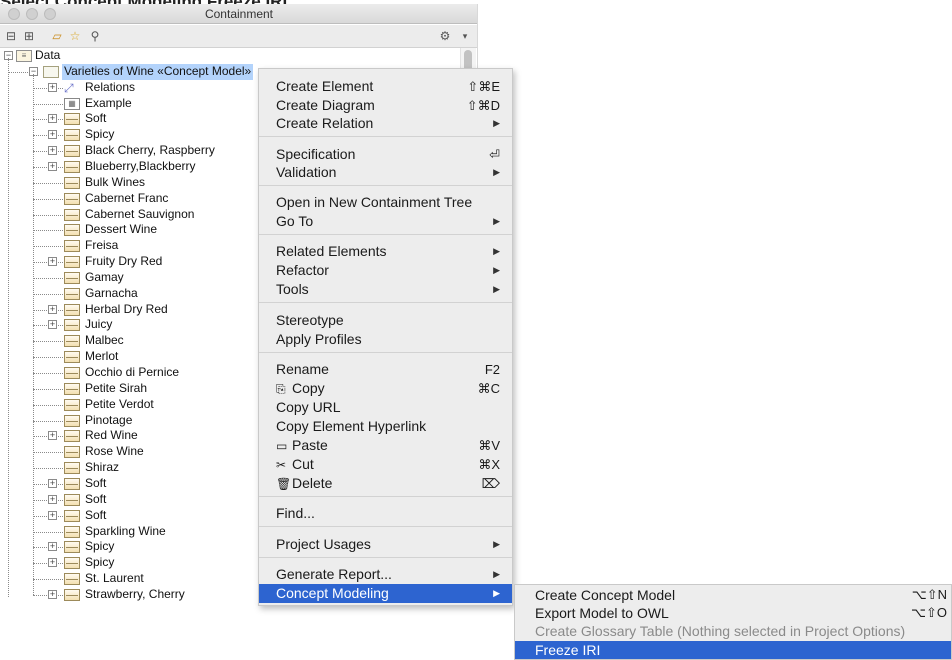 This screenshot has width=952, height=660. What do you see at coordinates (385, 105) in the screenshot?
I see `menu-item-create-diagram: Create Diagram ⇧⌘D` at bounding box center [385, 105].